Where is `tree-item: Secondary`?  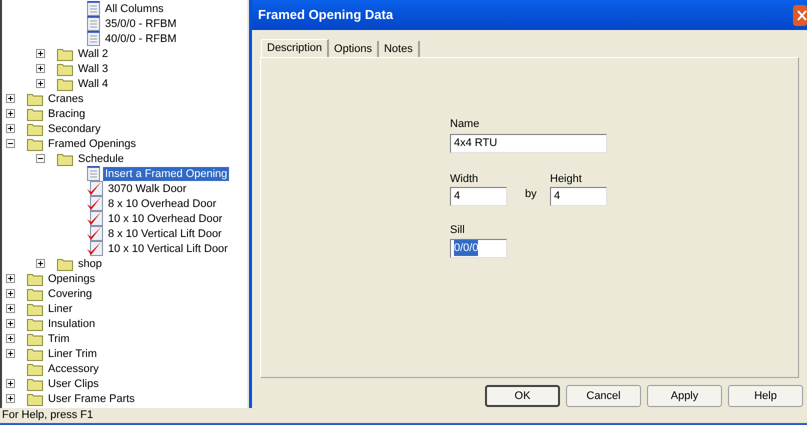 tree-item: Secondary is located at coordinates (74, 129).